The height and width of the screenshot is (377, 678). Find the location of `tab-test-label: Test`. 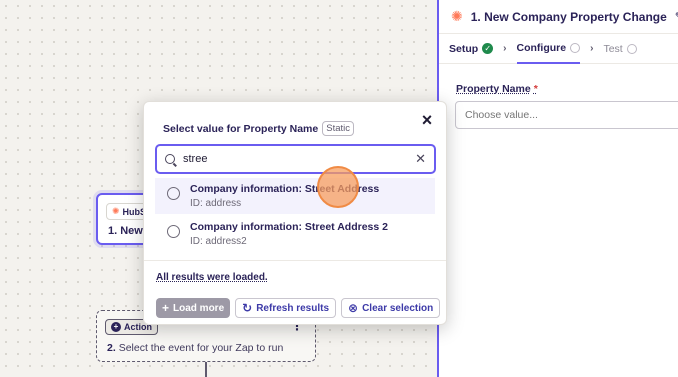

tab-test-label: Test is located at coordinates (613, 48).